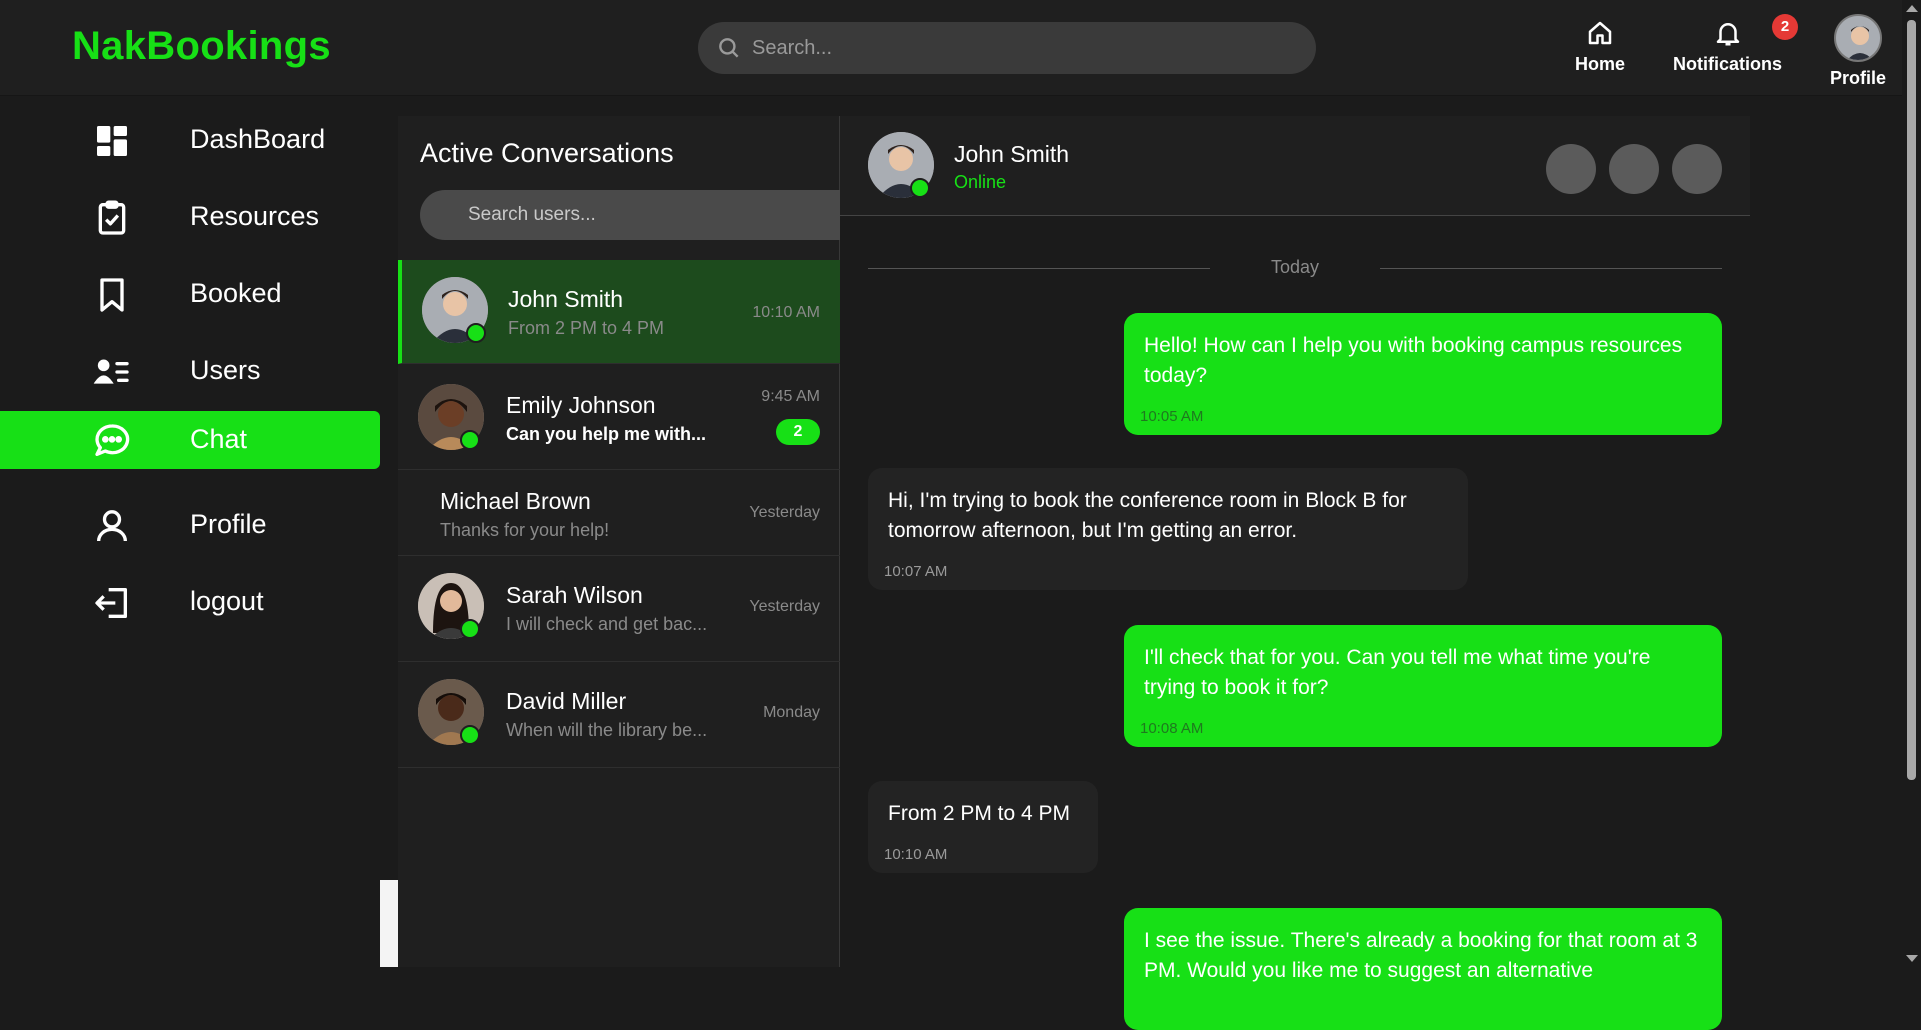 The height and width of the screenshot is (1030, 1921). I want to click on sidebar-item-logout: logout, so click(190, 602).